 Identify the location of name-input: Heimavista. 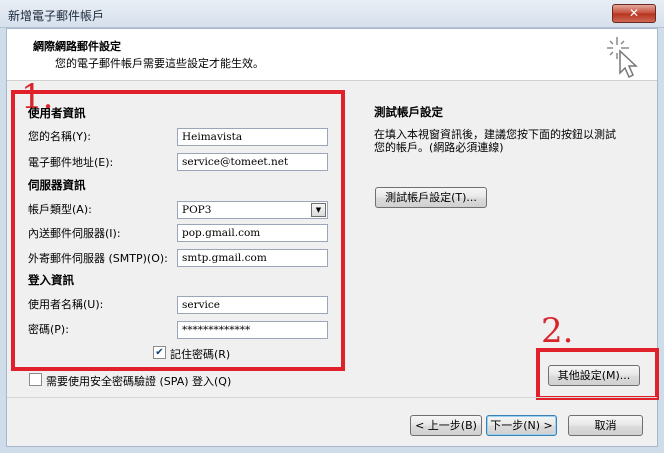
(252, 137).